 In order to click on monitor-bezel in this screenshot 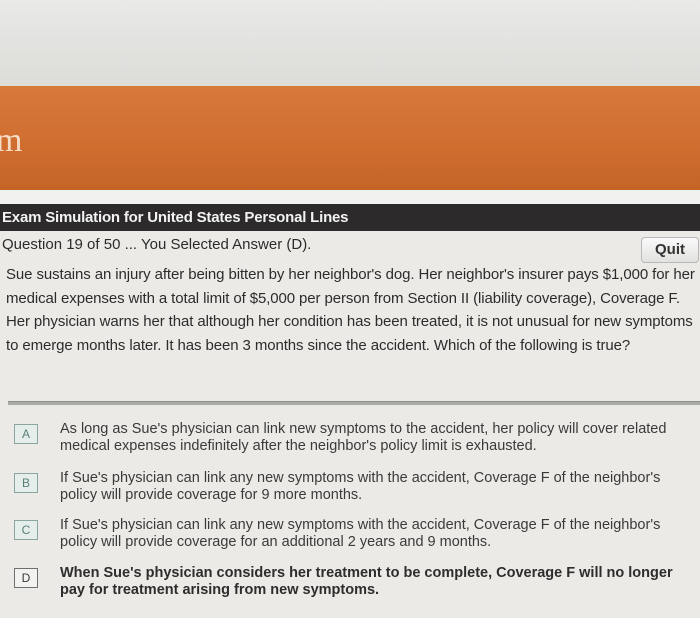, I will do `click(350, 43)`.